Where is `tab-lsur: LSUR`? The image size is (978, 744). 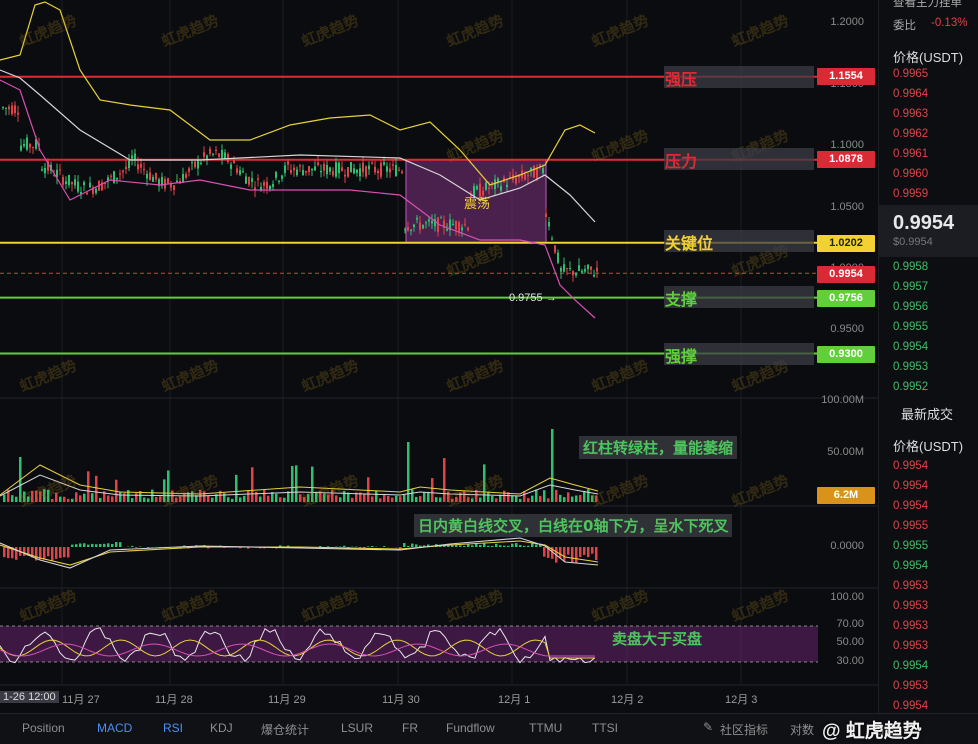 tab-lsur: LSUR is located at coordinates (357, 728).